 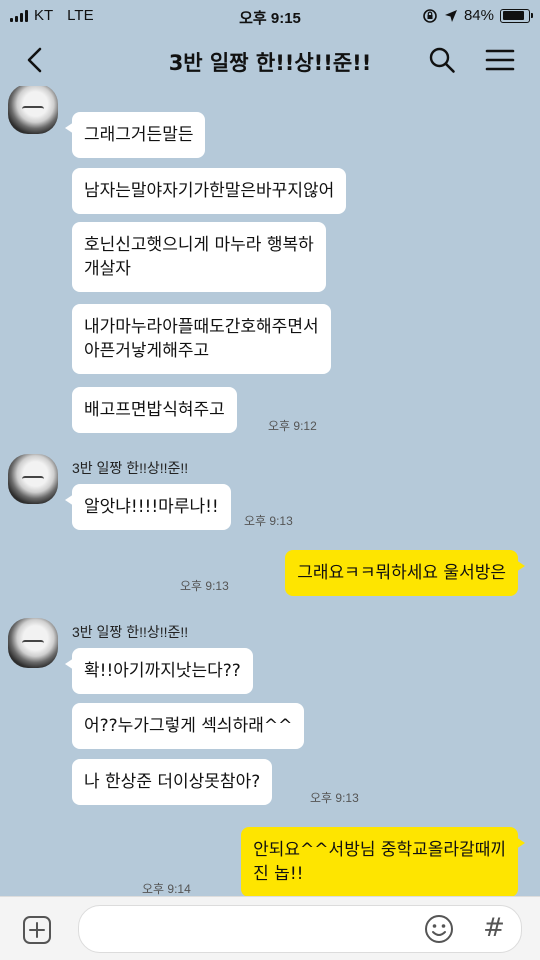 I want to click on message-bubble: 배고프면밥식혀주고, so click(x=154, y=410).